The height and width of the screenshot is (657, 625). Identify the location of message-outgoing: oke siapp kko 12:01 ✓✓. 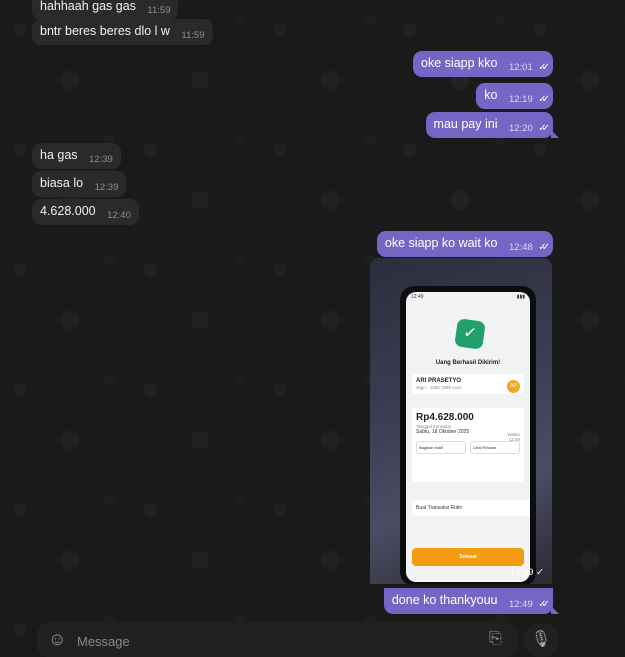
(483, 64).